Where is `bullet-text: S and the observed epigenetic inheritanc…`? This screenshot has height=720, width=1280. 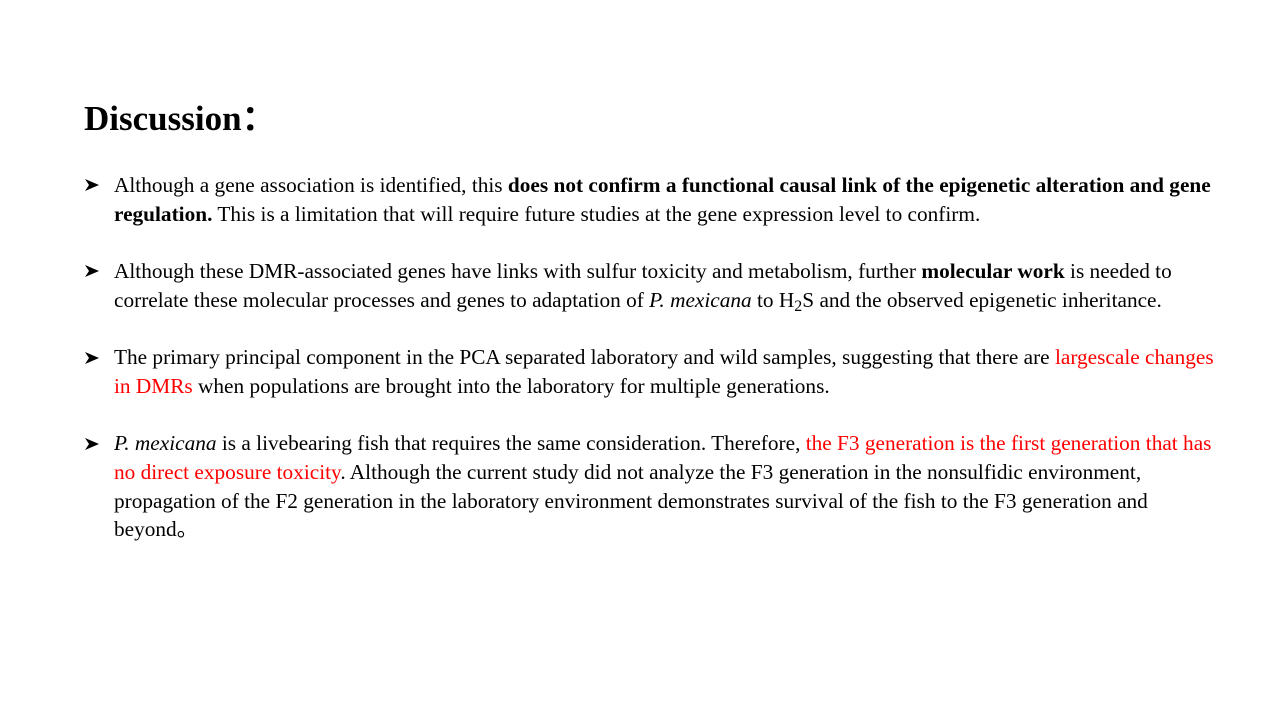
bullet-text: S and the observed epigenetic inheritanc… is located at coordinates (982, 299).